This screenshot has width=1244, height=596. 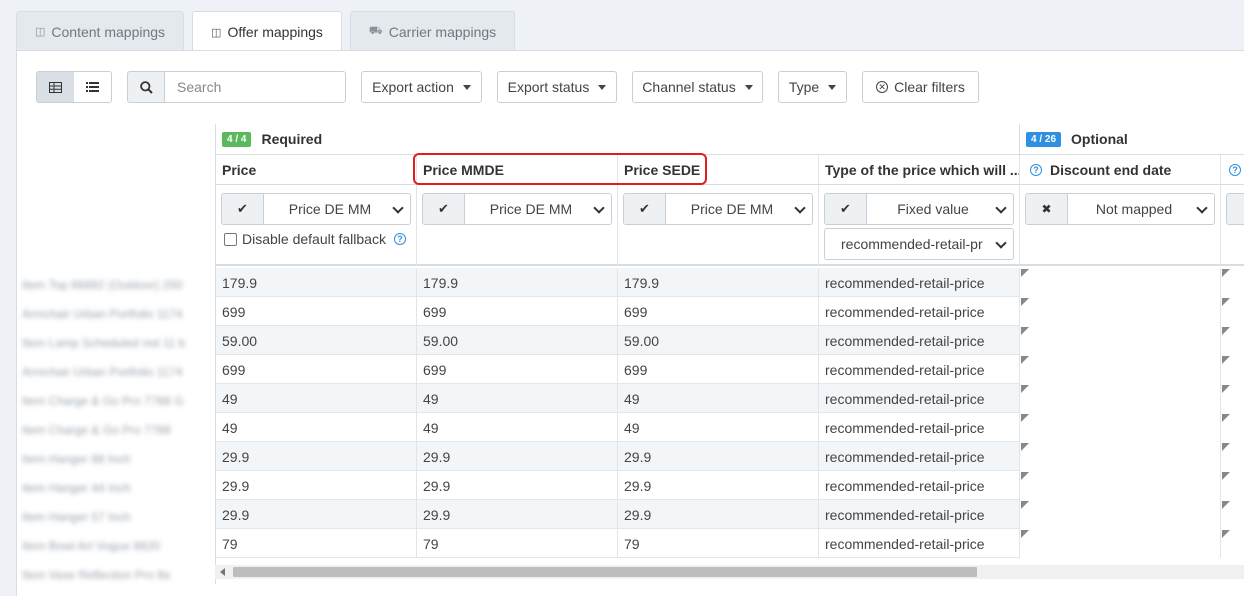 What do you see at coordinates (557, 87) in the screenshot?
I see `export-status-dropdown: Export status` at bounding box center [557, 87].